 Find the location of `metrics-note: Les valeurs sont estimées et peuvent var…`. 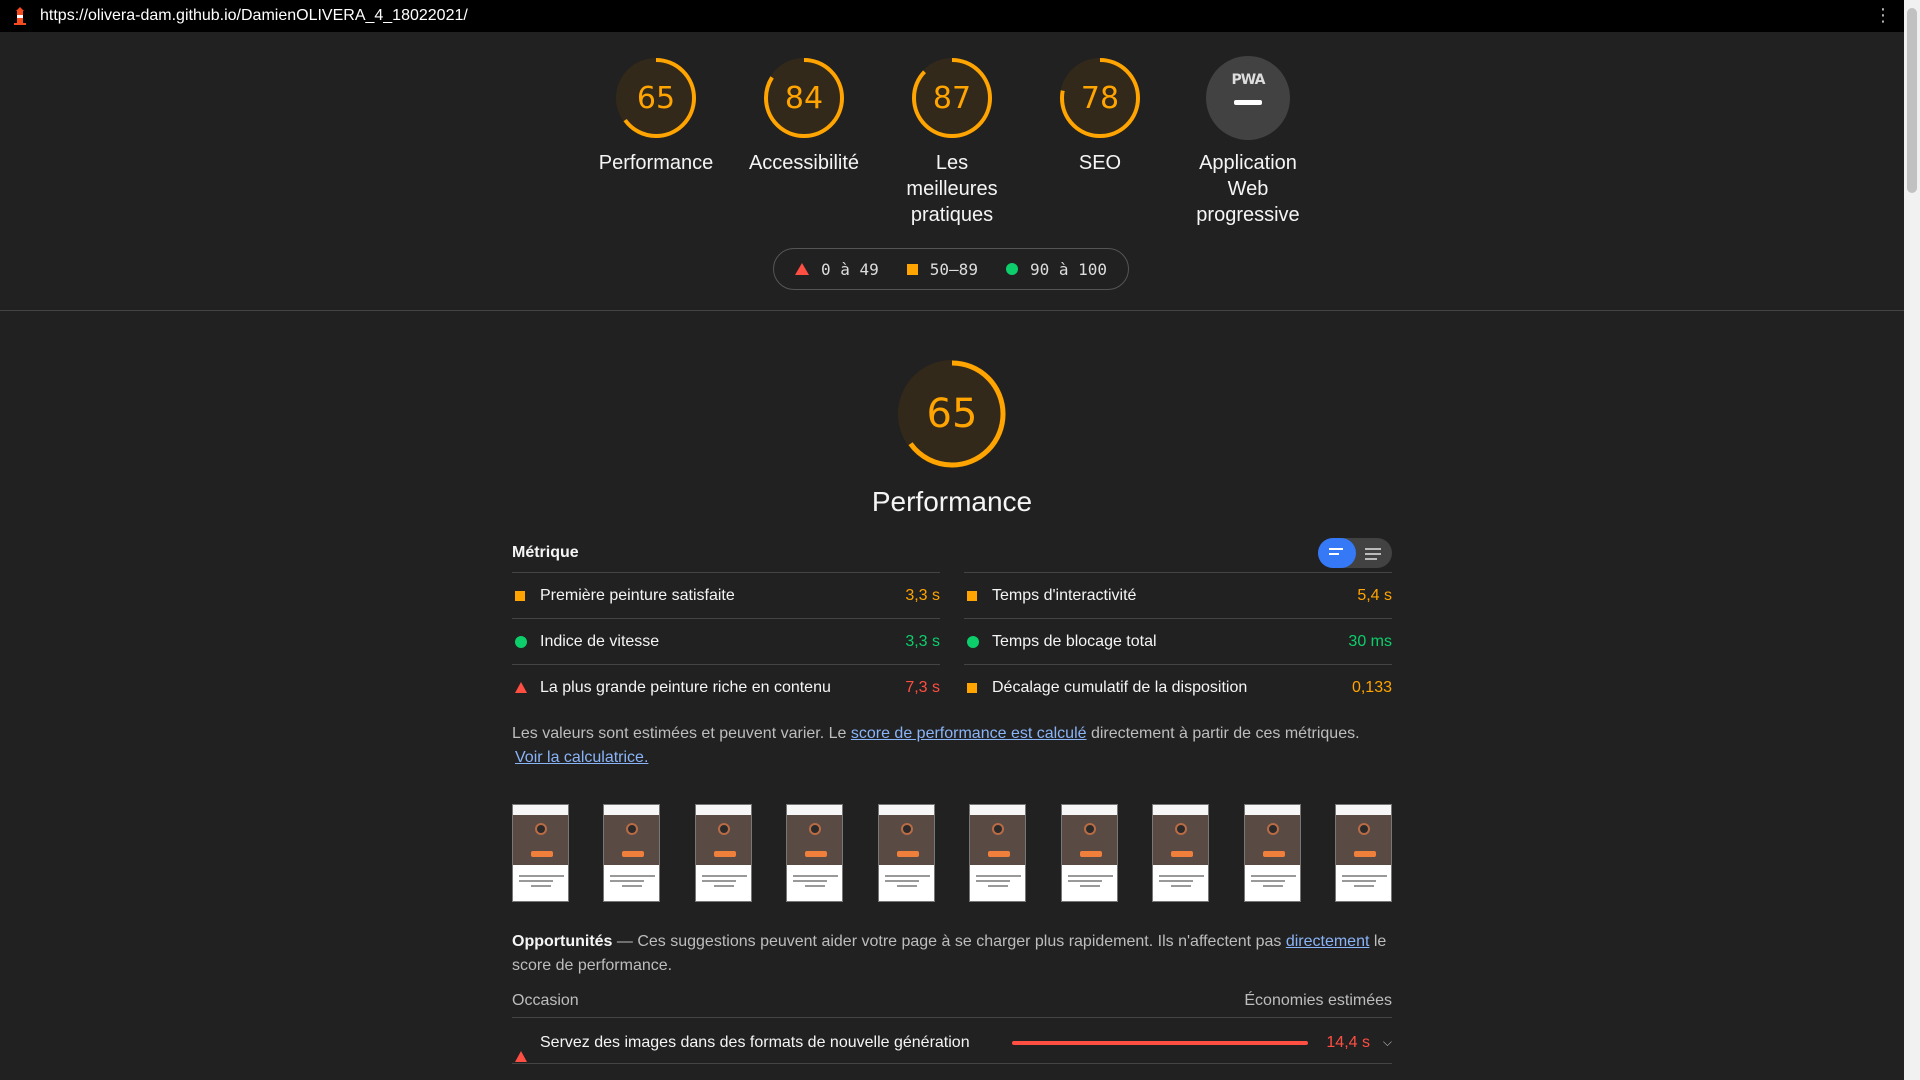

metrics-note: Les valeurs sont estimées et peuvent var… is located at coordinates (952, 746).